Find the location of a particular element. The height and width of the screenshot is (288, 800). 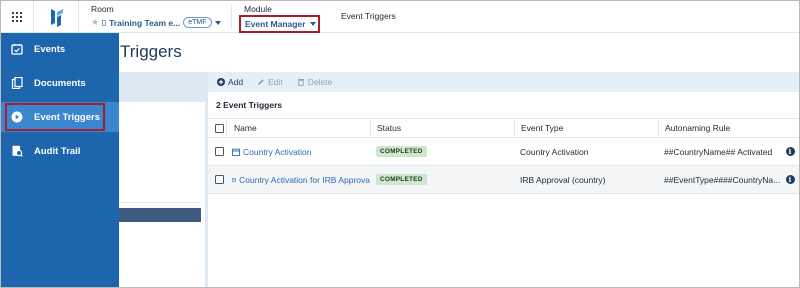

audit-trail-icon is located at coordinates (17, 151).